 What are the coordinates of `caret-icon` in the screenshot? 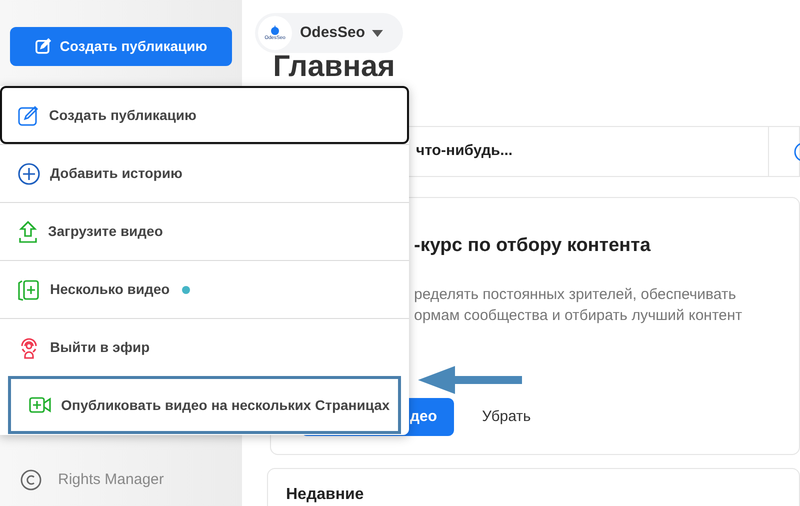 It's located at (378, 33).